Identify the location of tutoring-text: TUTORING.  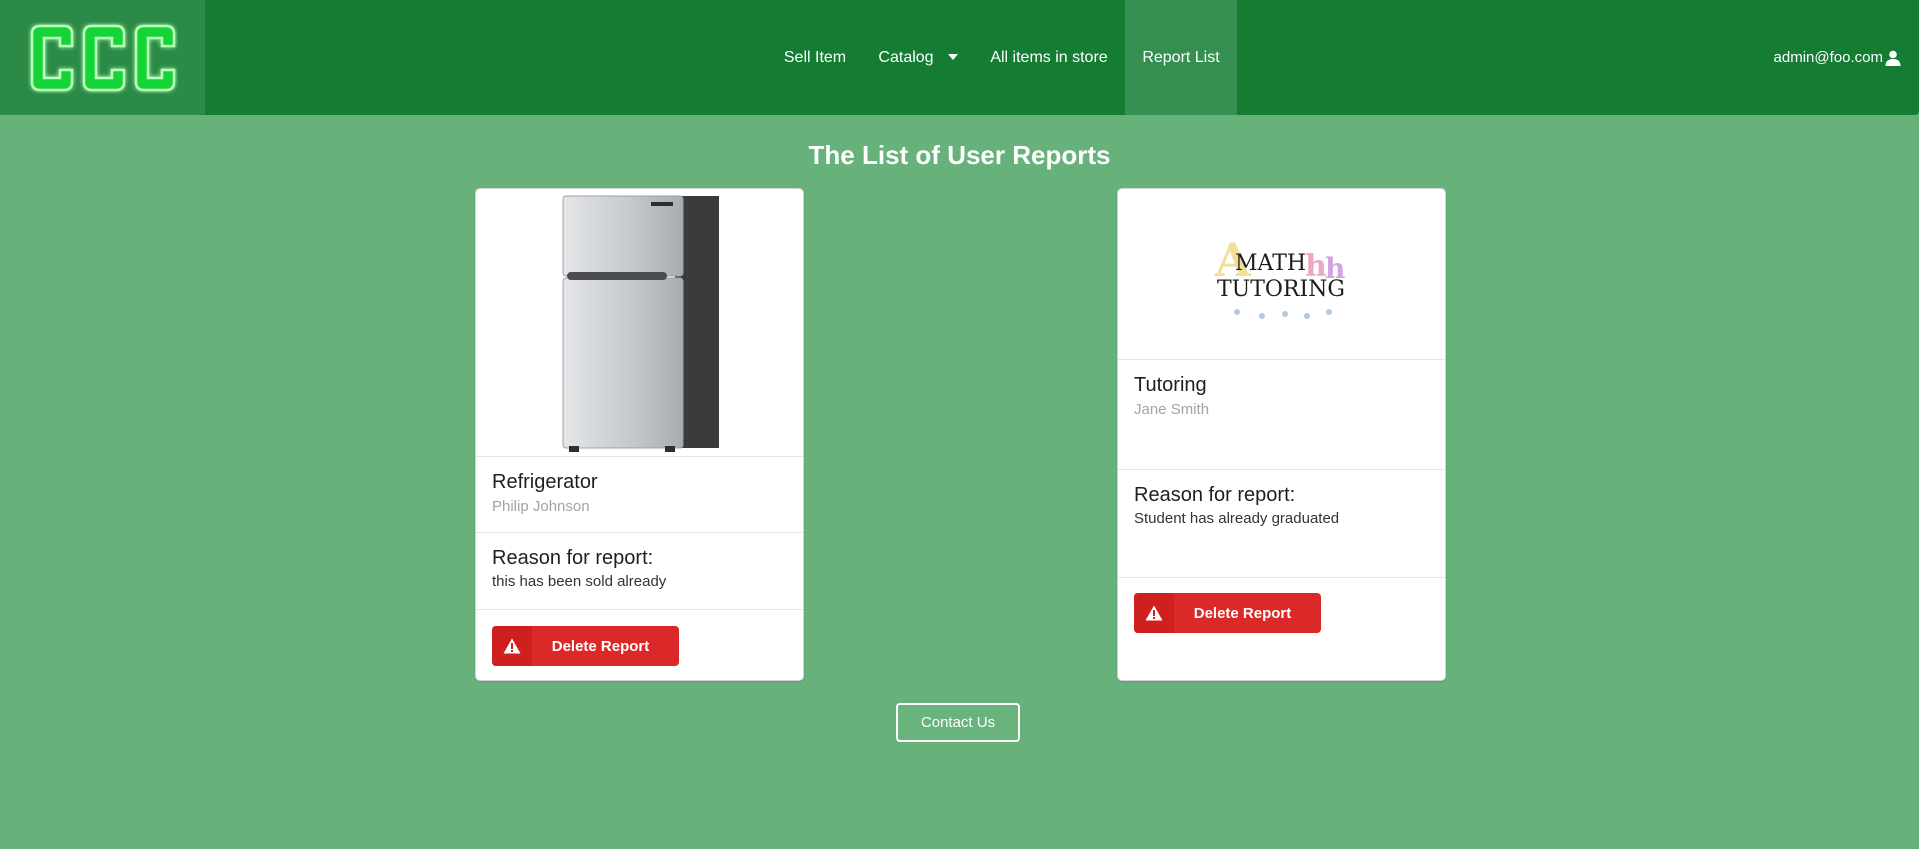
(1281, 289).